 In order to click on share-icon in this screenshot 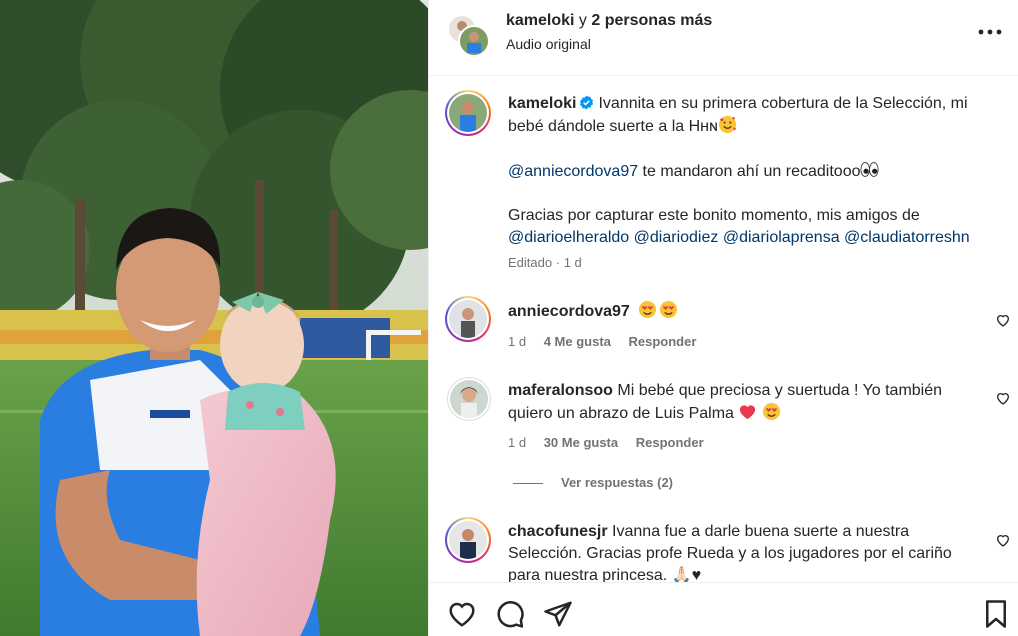, I will do `click(558, 614)`.